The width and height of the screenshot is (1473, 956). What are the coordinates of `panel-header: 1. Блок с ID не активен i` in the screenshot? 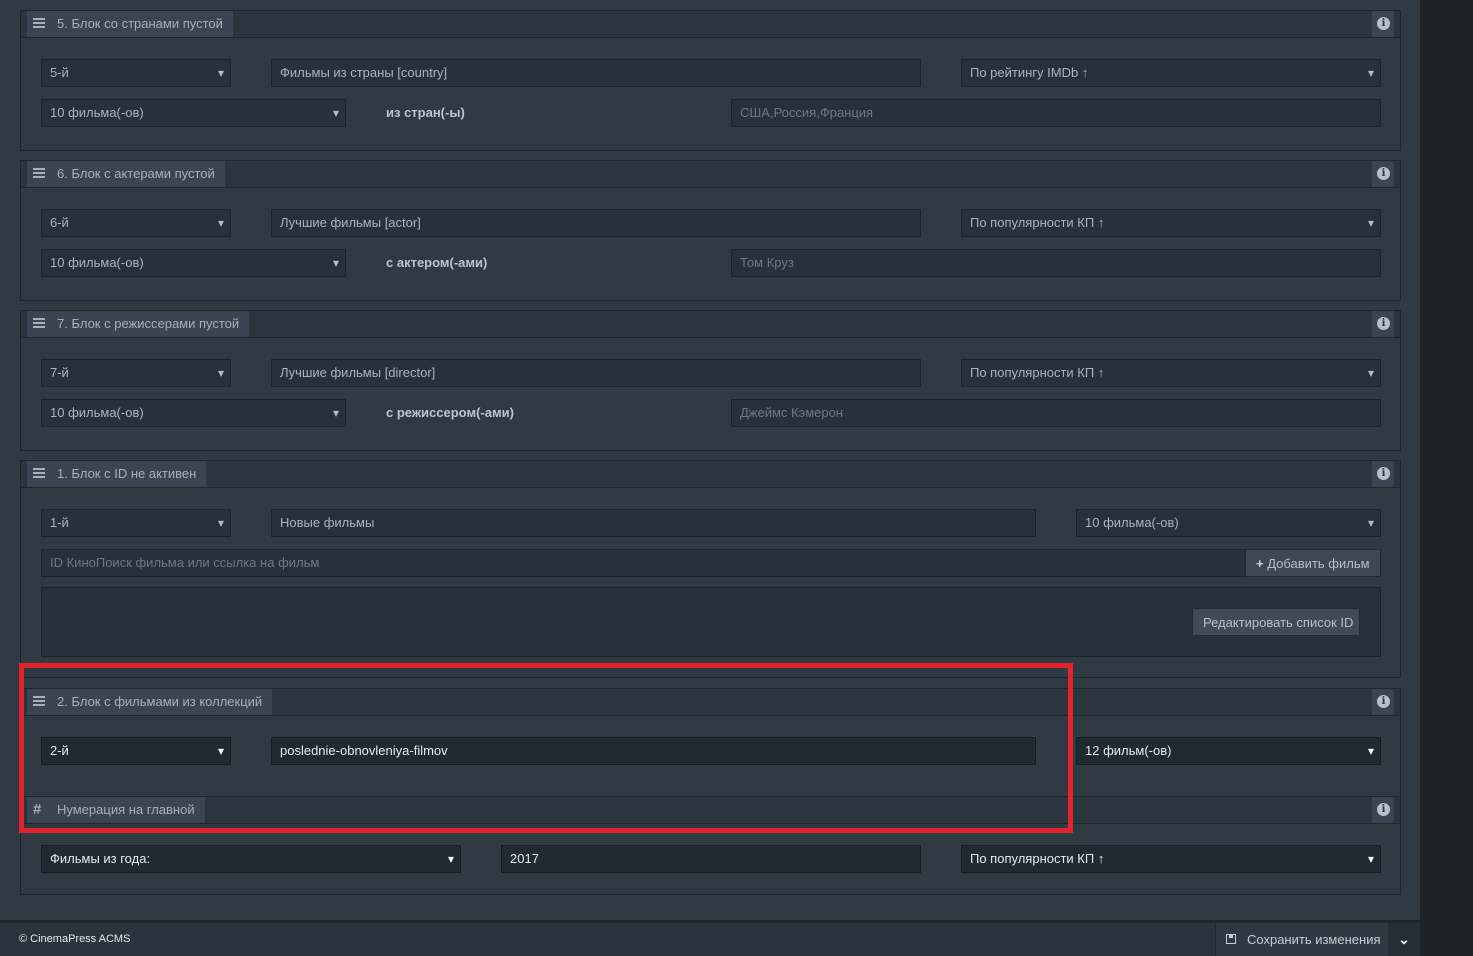 It's located at (710, 474).